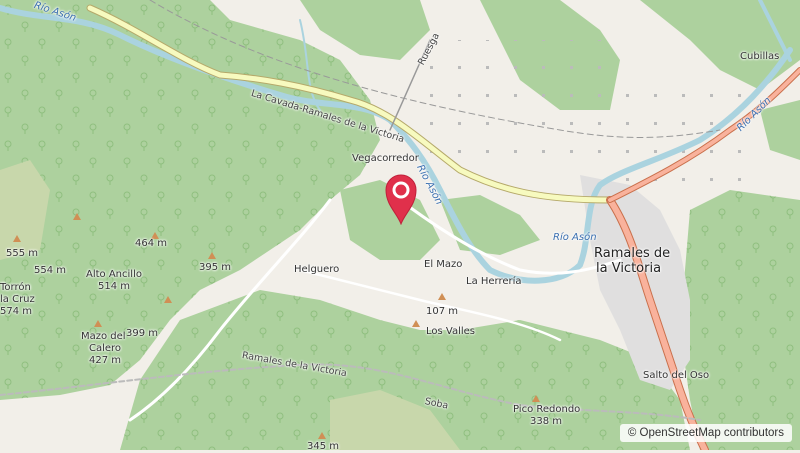 This screenshot has height=453, width=800. I want to click on place-los-valles: Los Valles, so click(450, 332).